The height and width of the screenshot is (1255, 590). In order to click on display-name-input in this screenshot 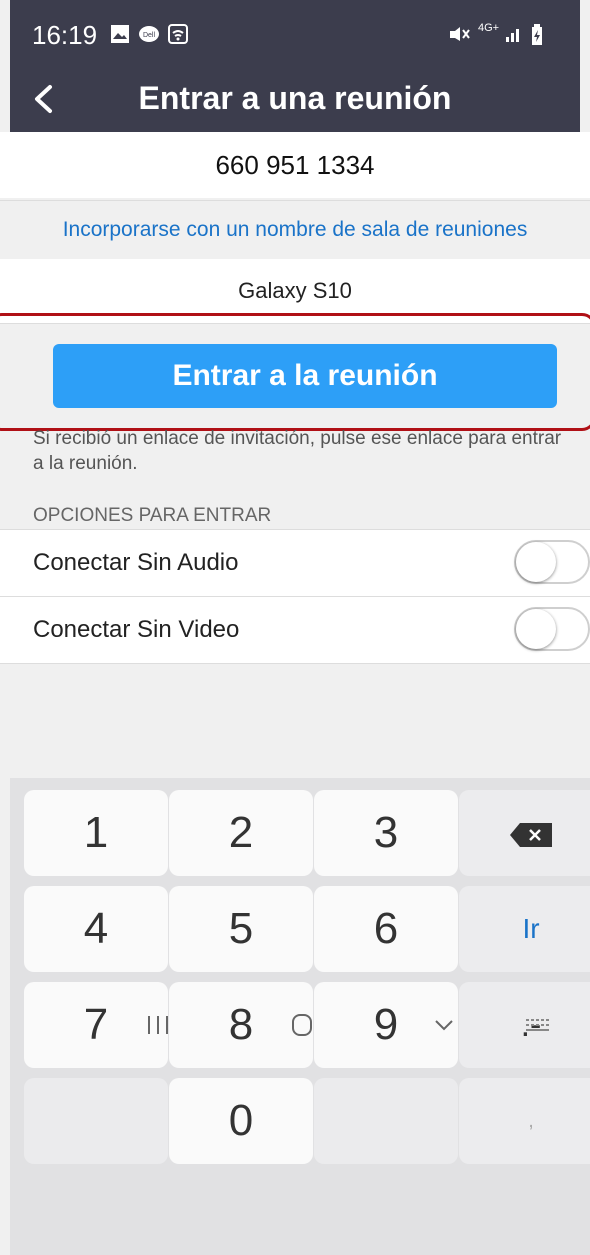, I will do `click(295, 291)`.